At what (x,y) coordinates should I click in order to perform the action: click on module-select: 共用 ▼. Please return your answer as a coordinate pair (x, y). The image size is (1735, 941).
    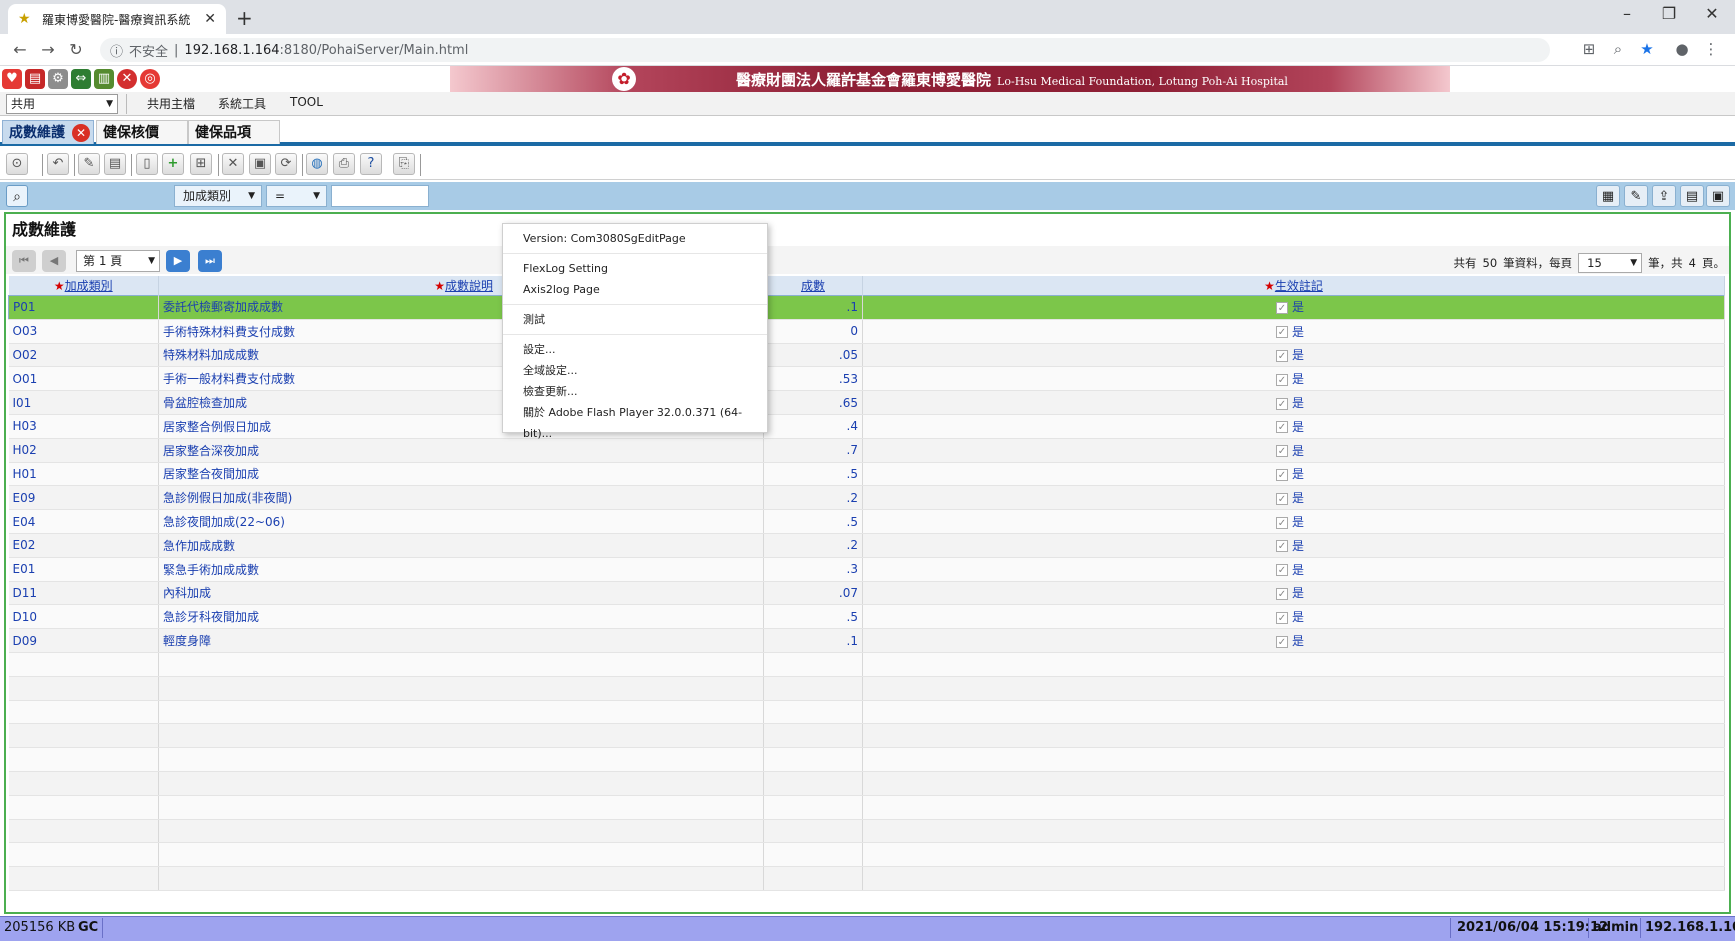
    Looking at the image, I should click on (62, 104).